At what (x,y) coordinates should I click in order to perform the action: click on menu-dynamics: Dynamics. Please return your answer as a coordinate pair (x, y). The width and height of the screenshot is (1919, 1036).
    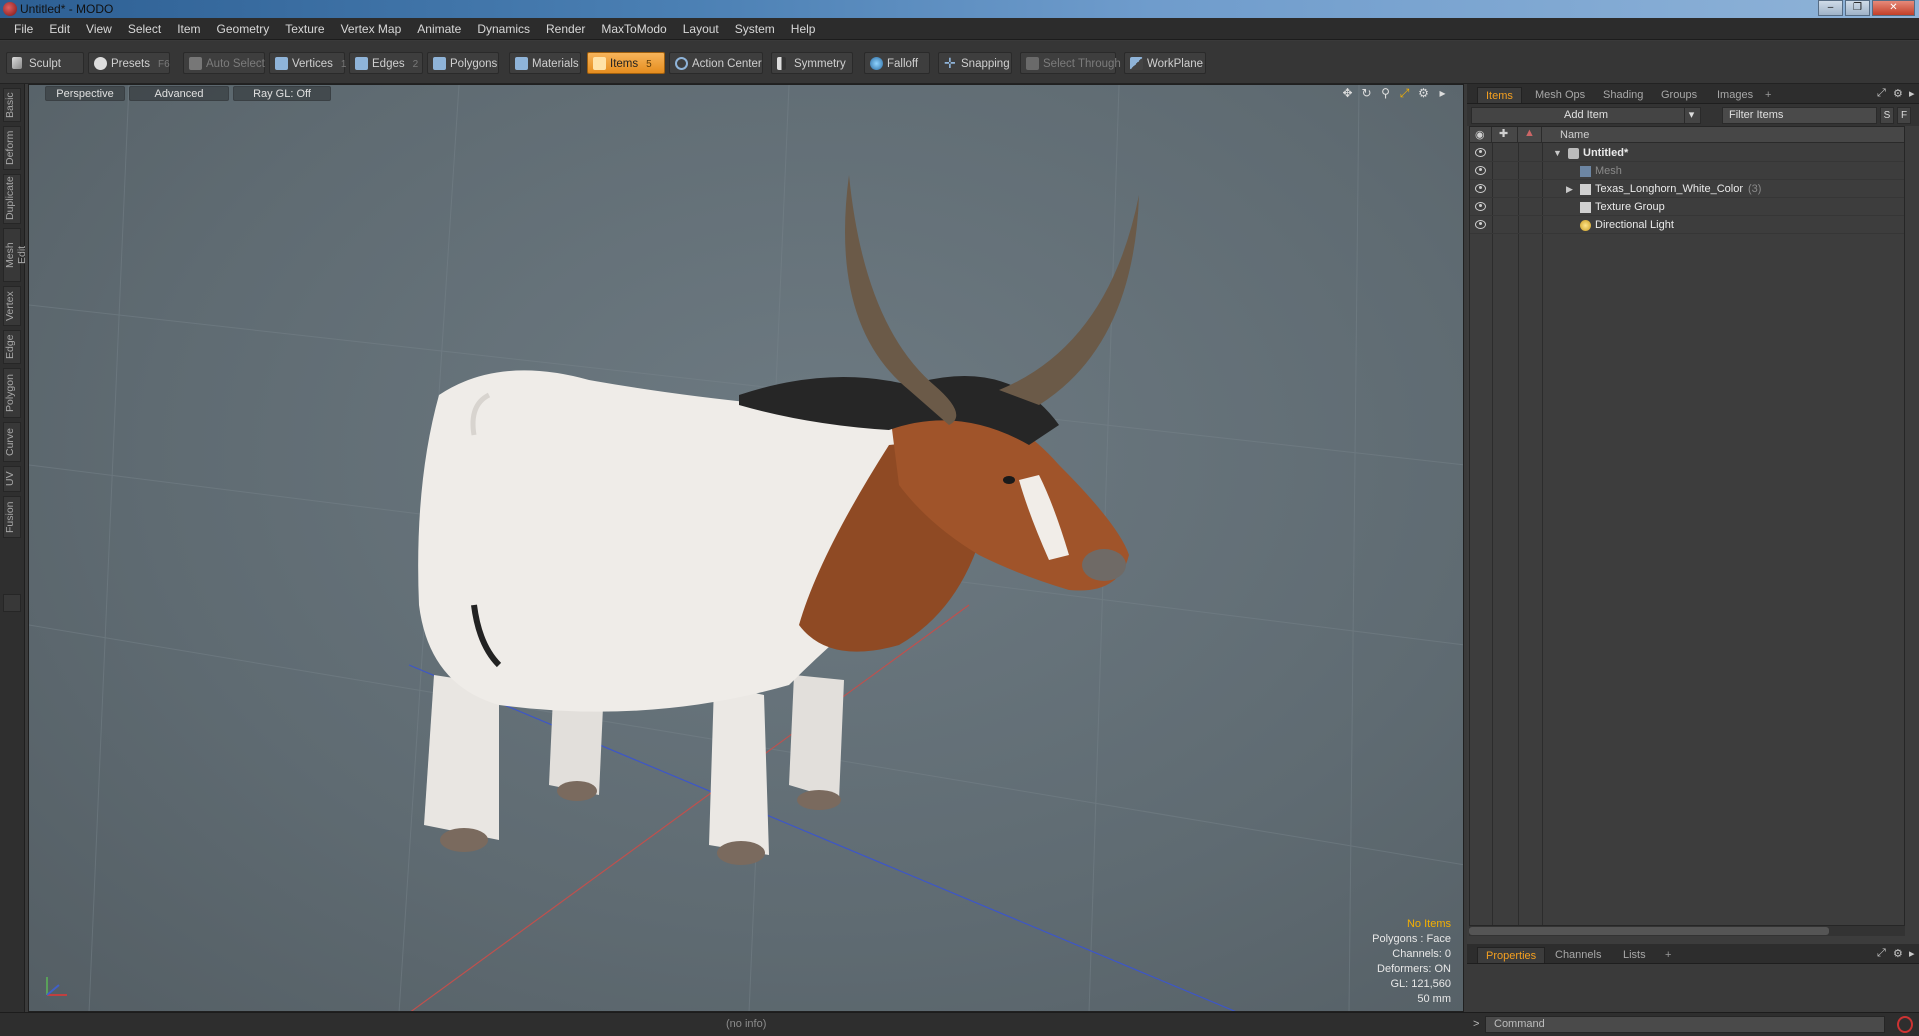
    Looking at the image, I should click on (503, 29).